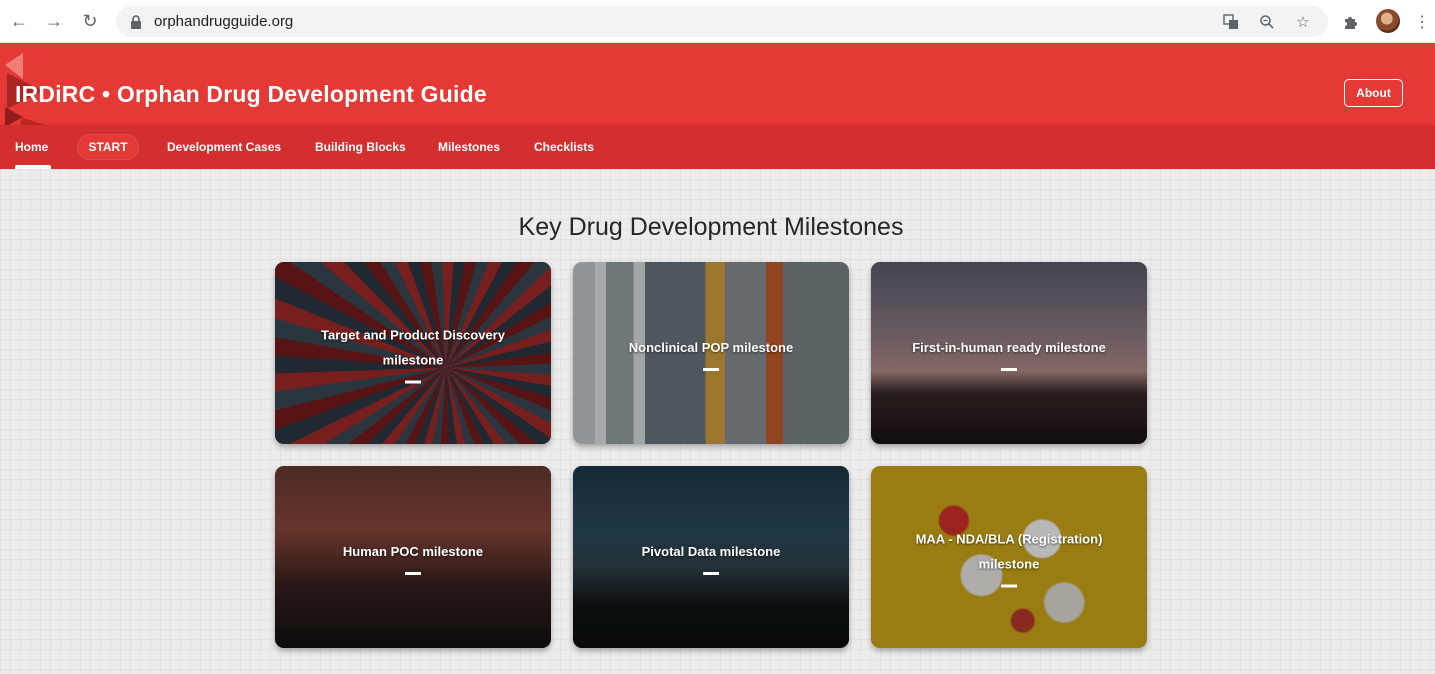 The height and width of the screenshot is (674, 1435). What do you see at coordinates (19, 21) in the screenshot?
I see `back-arrow-icon: ←` at bounding box center [19, 21].